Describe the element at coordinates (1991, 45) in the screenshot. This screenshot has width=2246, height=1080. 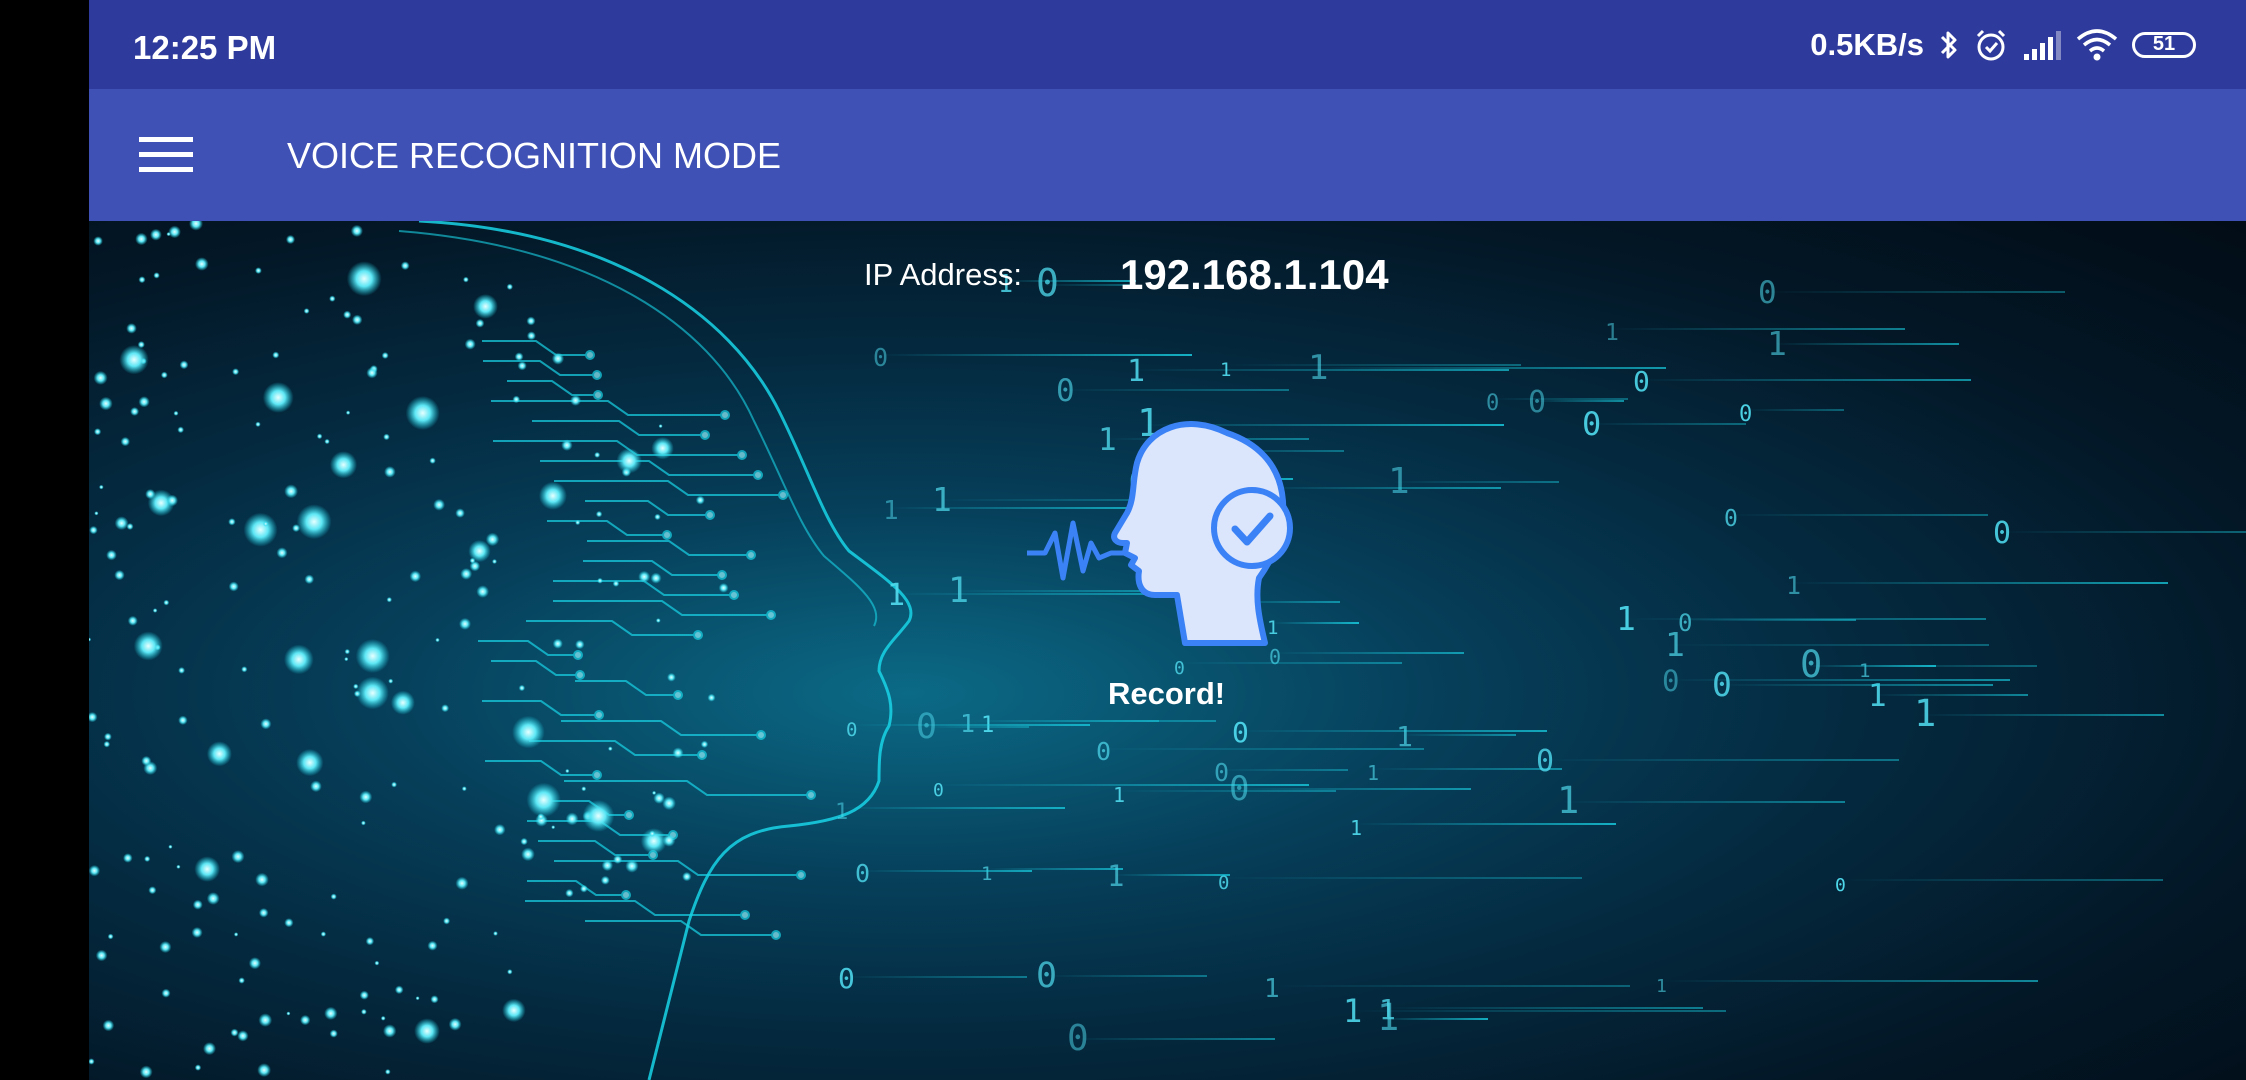
I see `alarm-icon` at that location.